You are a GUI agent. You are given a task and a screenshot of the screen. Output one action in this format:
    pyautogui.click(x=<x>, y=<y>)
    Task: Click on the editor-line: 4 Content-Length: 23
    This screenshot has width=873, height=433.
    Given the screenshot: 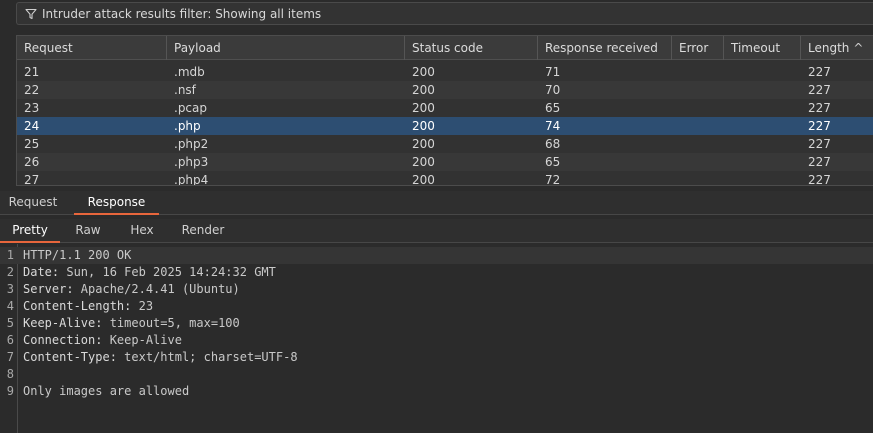 What is the action you would take?
    pyautogui.click(x=436, y=306)
    